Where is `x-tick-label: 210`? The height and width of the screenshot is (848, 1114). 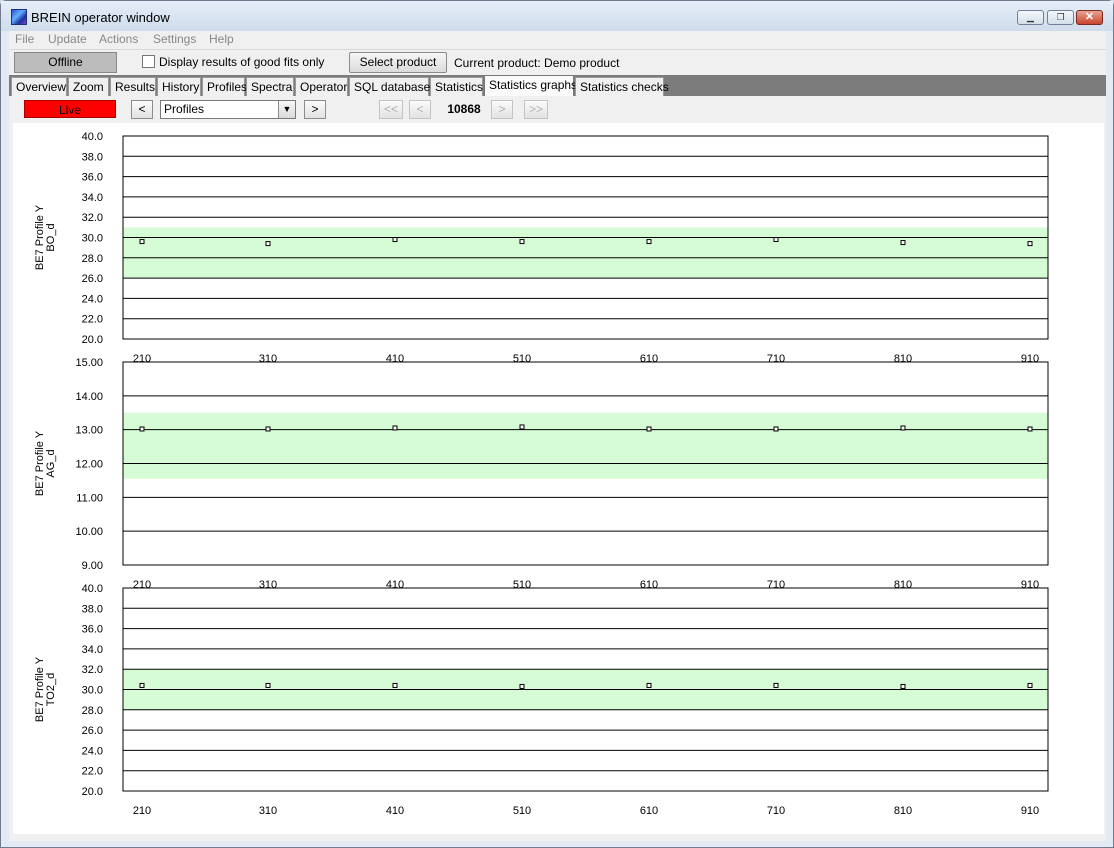
x-tick-label: 210 is located at coordinates (142, 811).